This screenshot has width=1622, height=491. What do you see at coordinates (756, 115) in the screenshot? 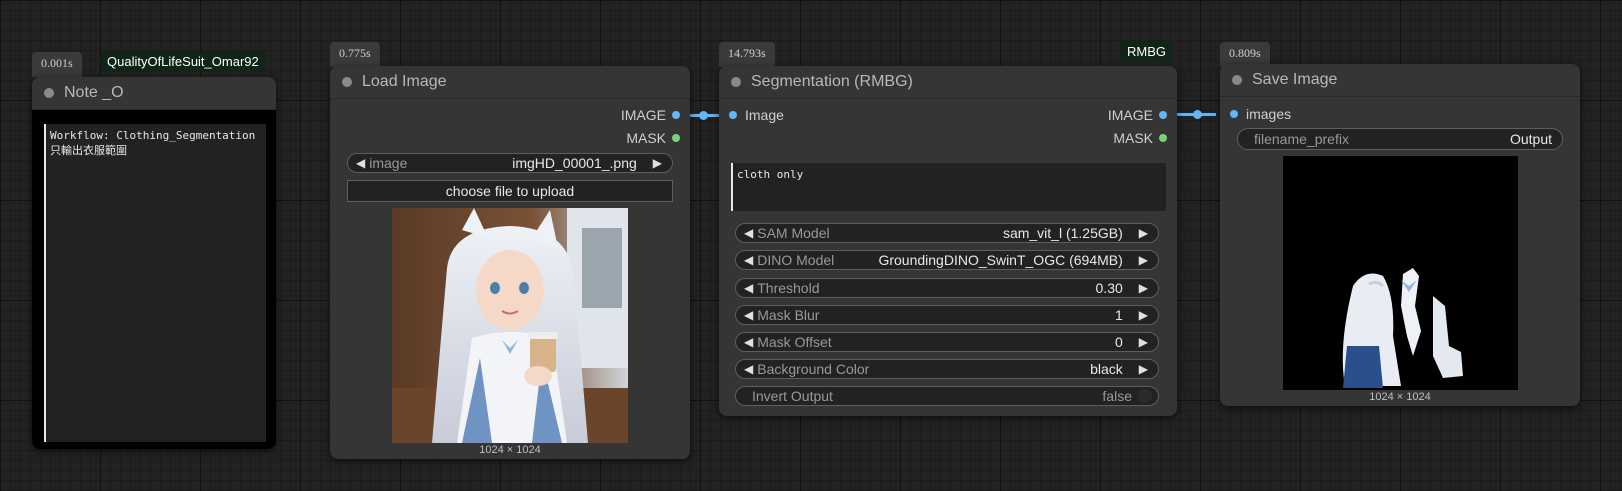
I see `input-slot-image: Image` at bounding box center [756, 115].